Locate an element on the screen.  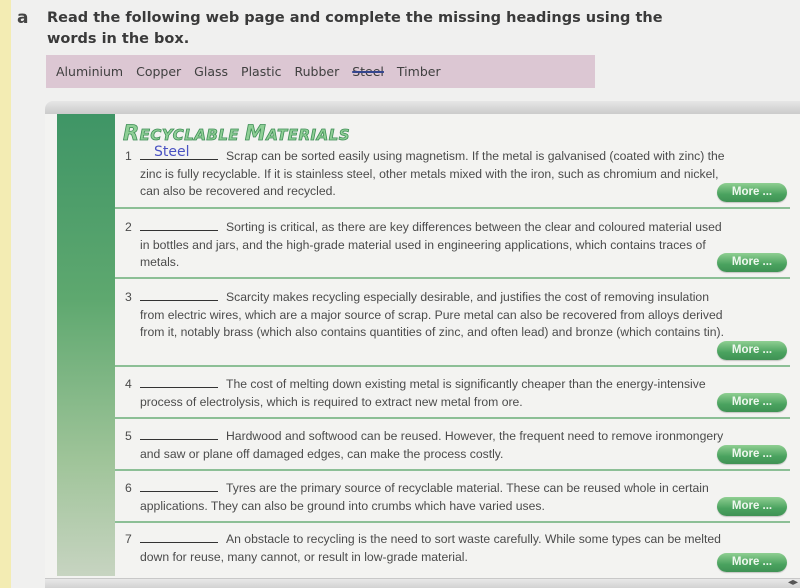
entry-number: 4 is located at coordinates (128, 384).